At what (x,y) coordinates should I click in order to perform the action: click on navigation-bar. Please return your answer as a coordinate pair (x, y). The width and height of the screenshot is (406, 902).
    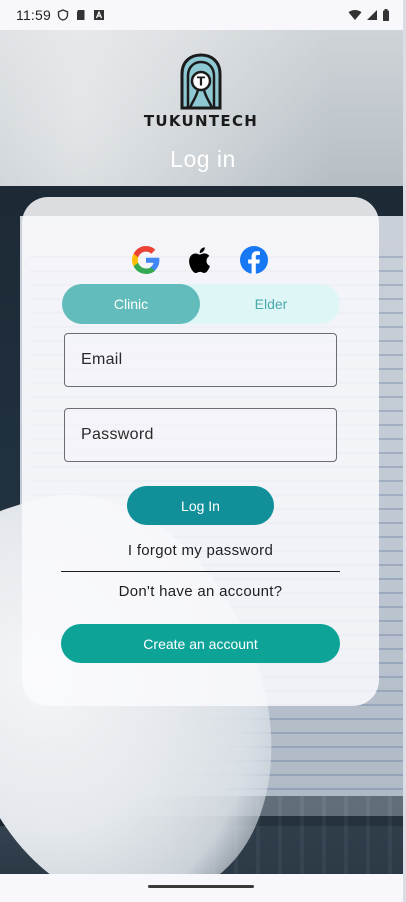
    Looking at the image, I should click on (203, 888).